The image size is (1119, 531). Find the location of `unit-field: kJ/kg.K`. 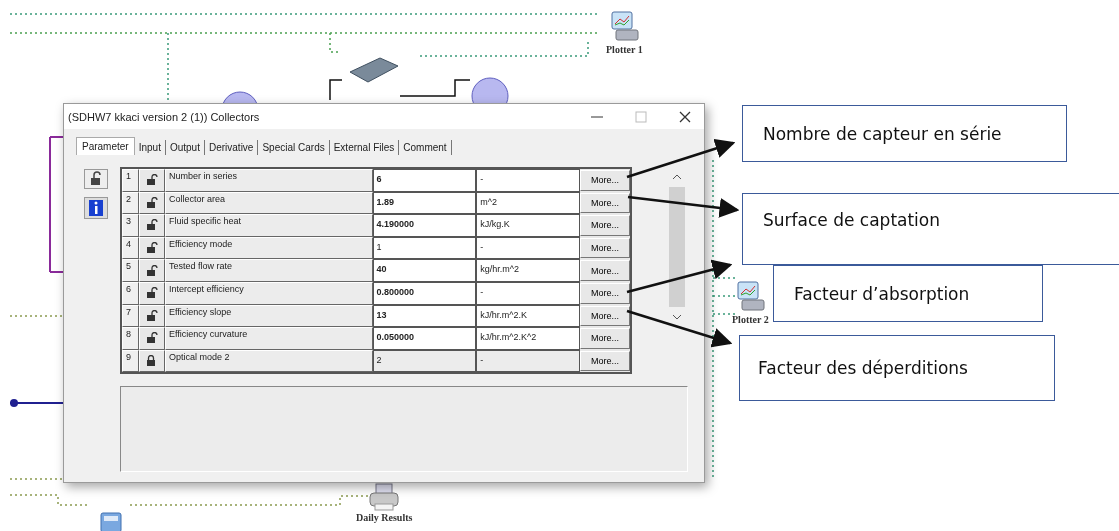

unit-field: kJ/kg.K is located at coordinates (528, 225).